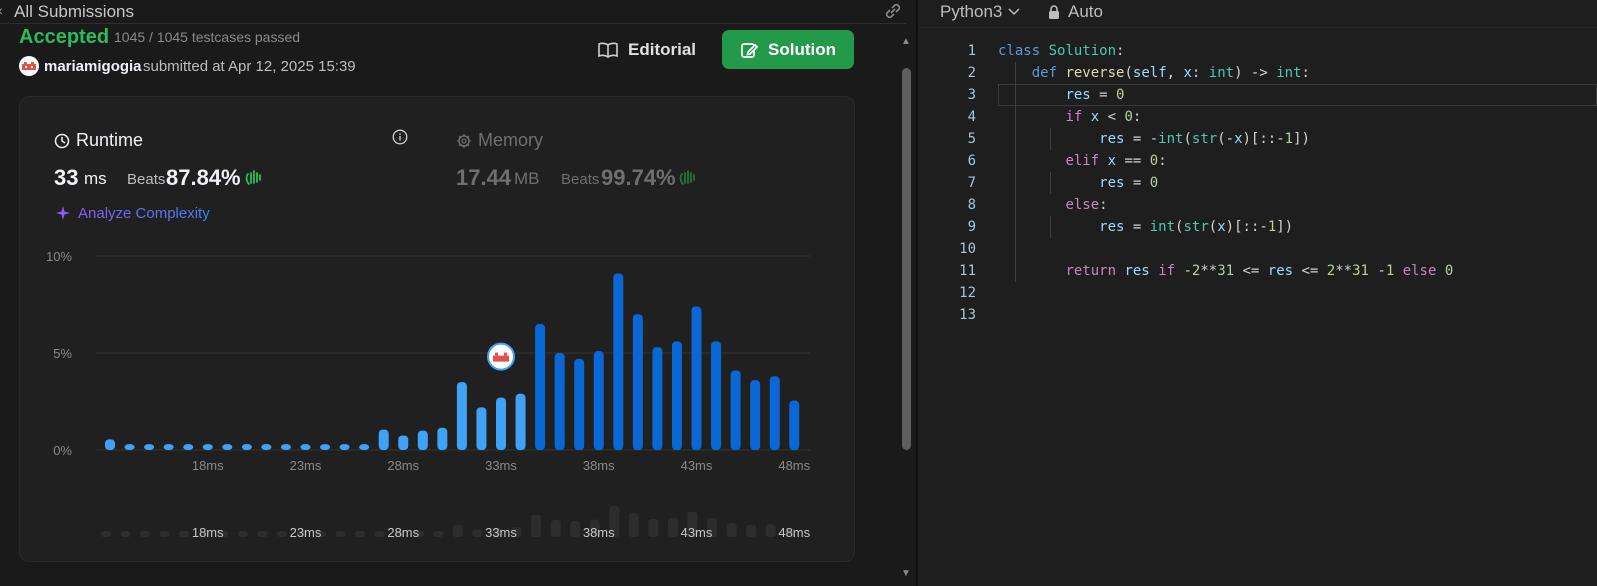 The height and width of the screenshot is (586, 1597). Describe the element at coordinates (697, 532) in the screenshot. I see `mini-x-tick-label: 43ms` at that location.